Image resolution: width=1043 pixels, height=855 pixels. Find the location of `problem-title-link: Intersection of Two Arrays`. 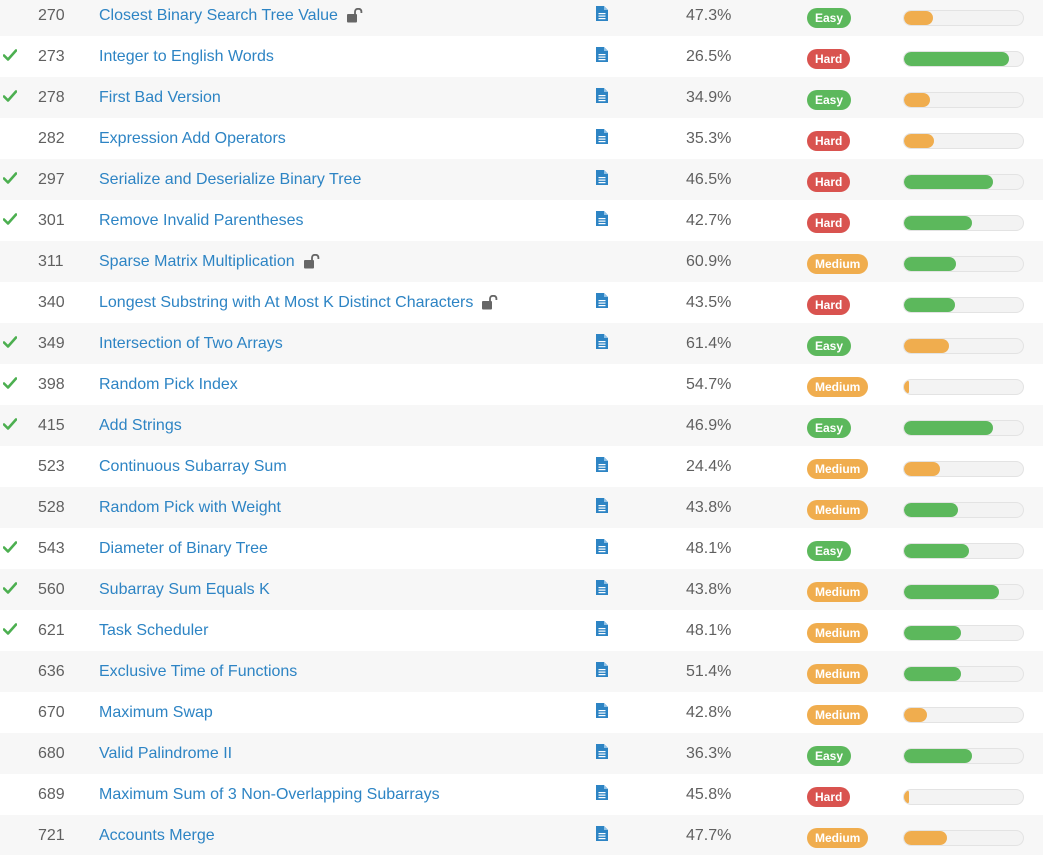

problem-title-link: Intersection of Two Arrays is located at coordinates (191, 344).